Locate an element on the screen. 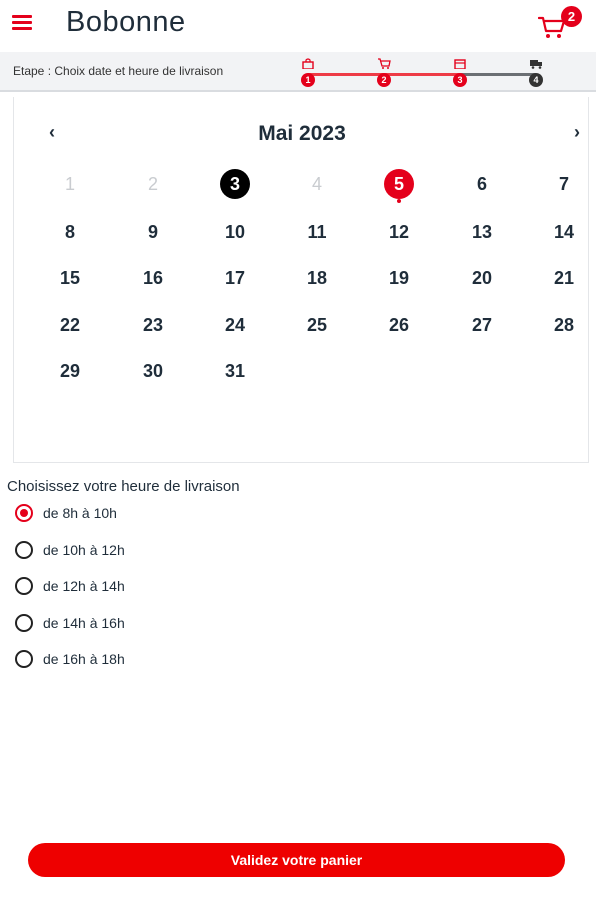 Image resolution: width=596 pixels, height=900 pixels. time-slot-label: de 8h à 10h is located at coordinates (80, 513).